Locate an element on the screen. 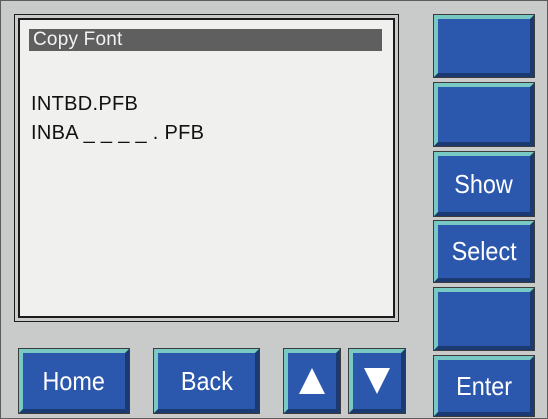 This screenshot has height=419, width=548. back-button-label: Back is located at coordinates (206, 380).